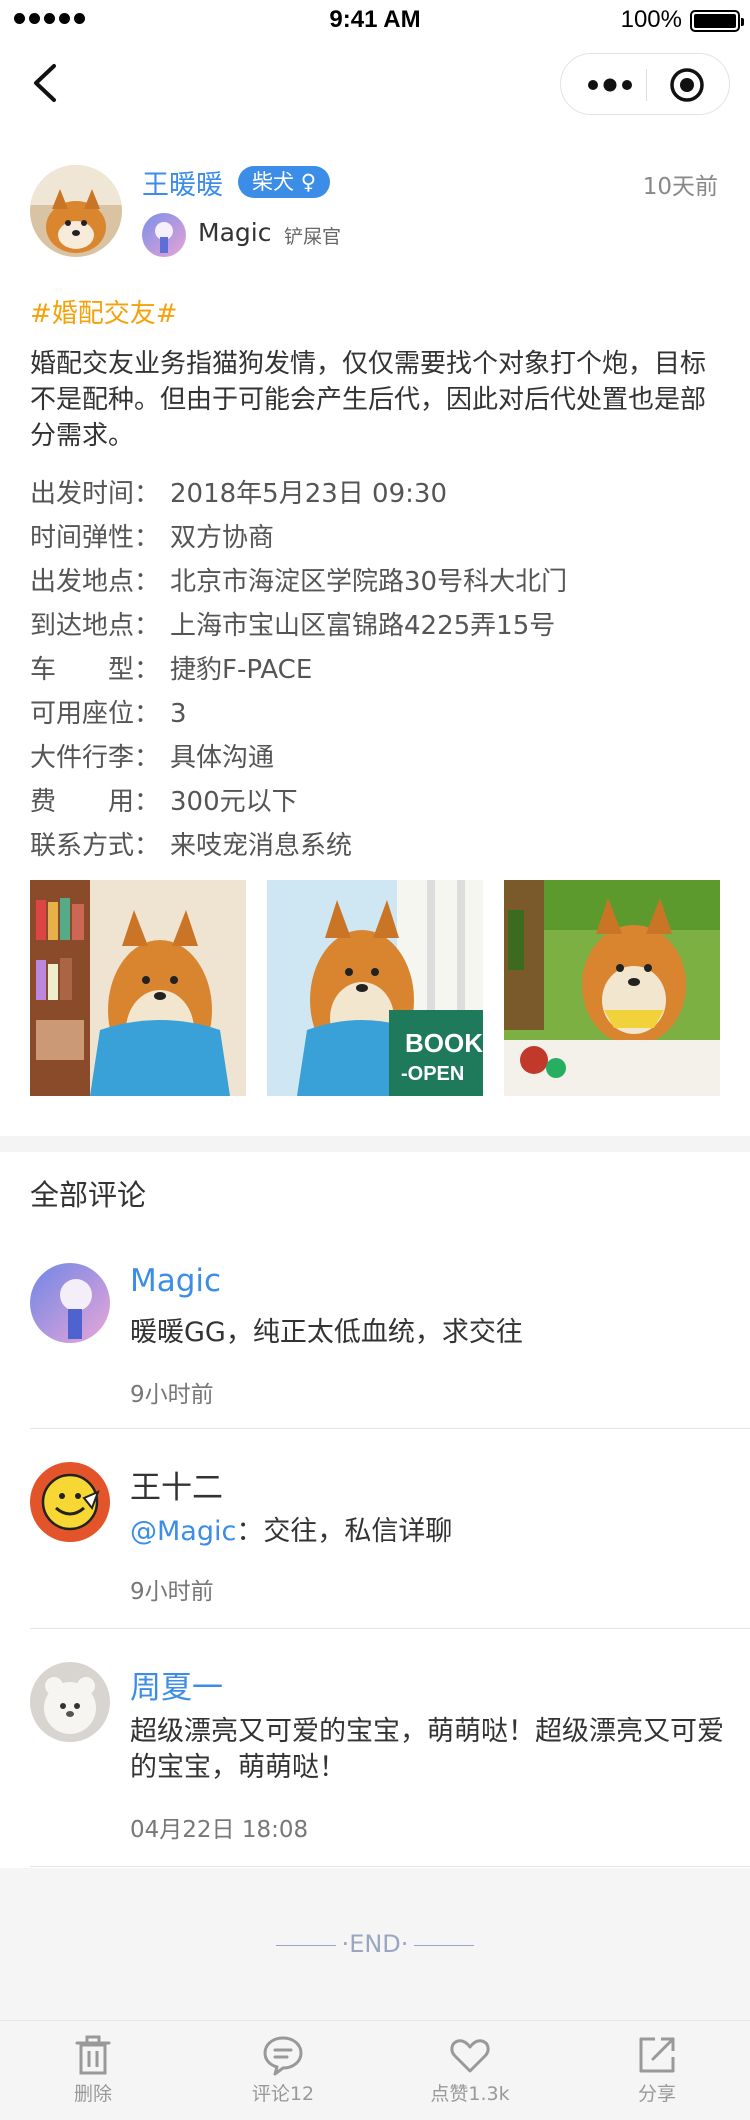 This screenshot has height=2120, width=750. Describe the element at coordinates (375, 758) in the screenshot. I see `info-row-luggage: 大件行李： 具体沟通` at that location.